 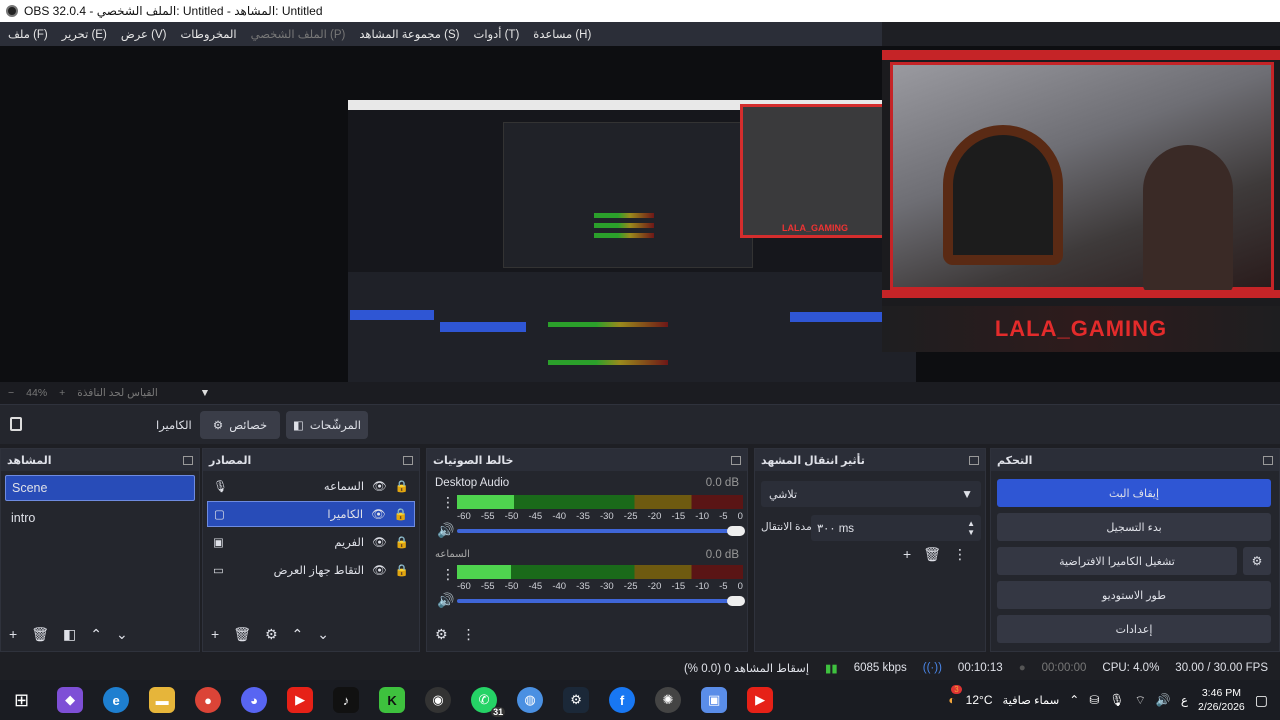 I want to click on zoom-dropdown-icon: ▼, so click(x=205, y=393).